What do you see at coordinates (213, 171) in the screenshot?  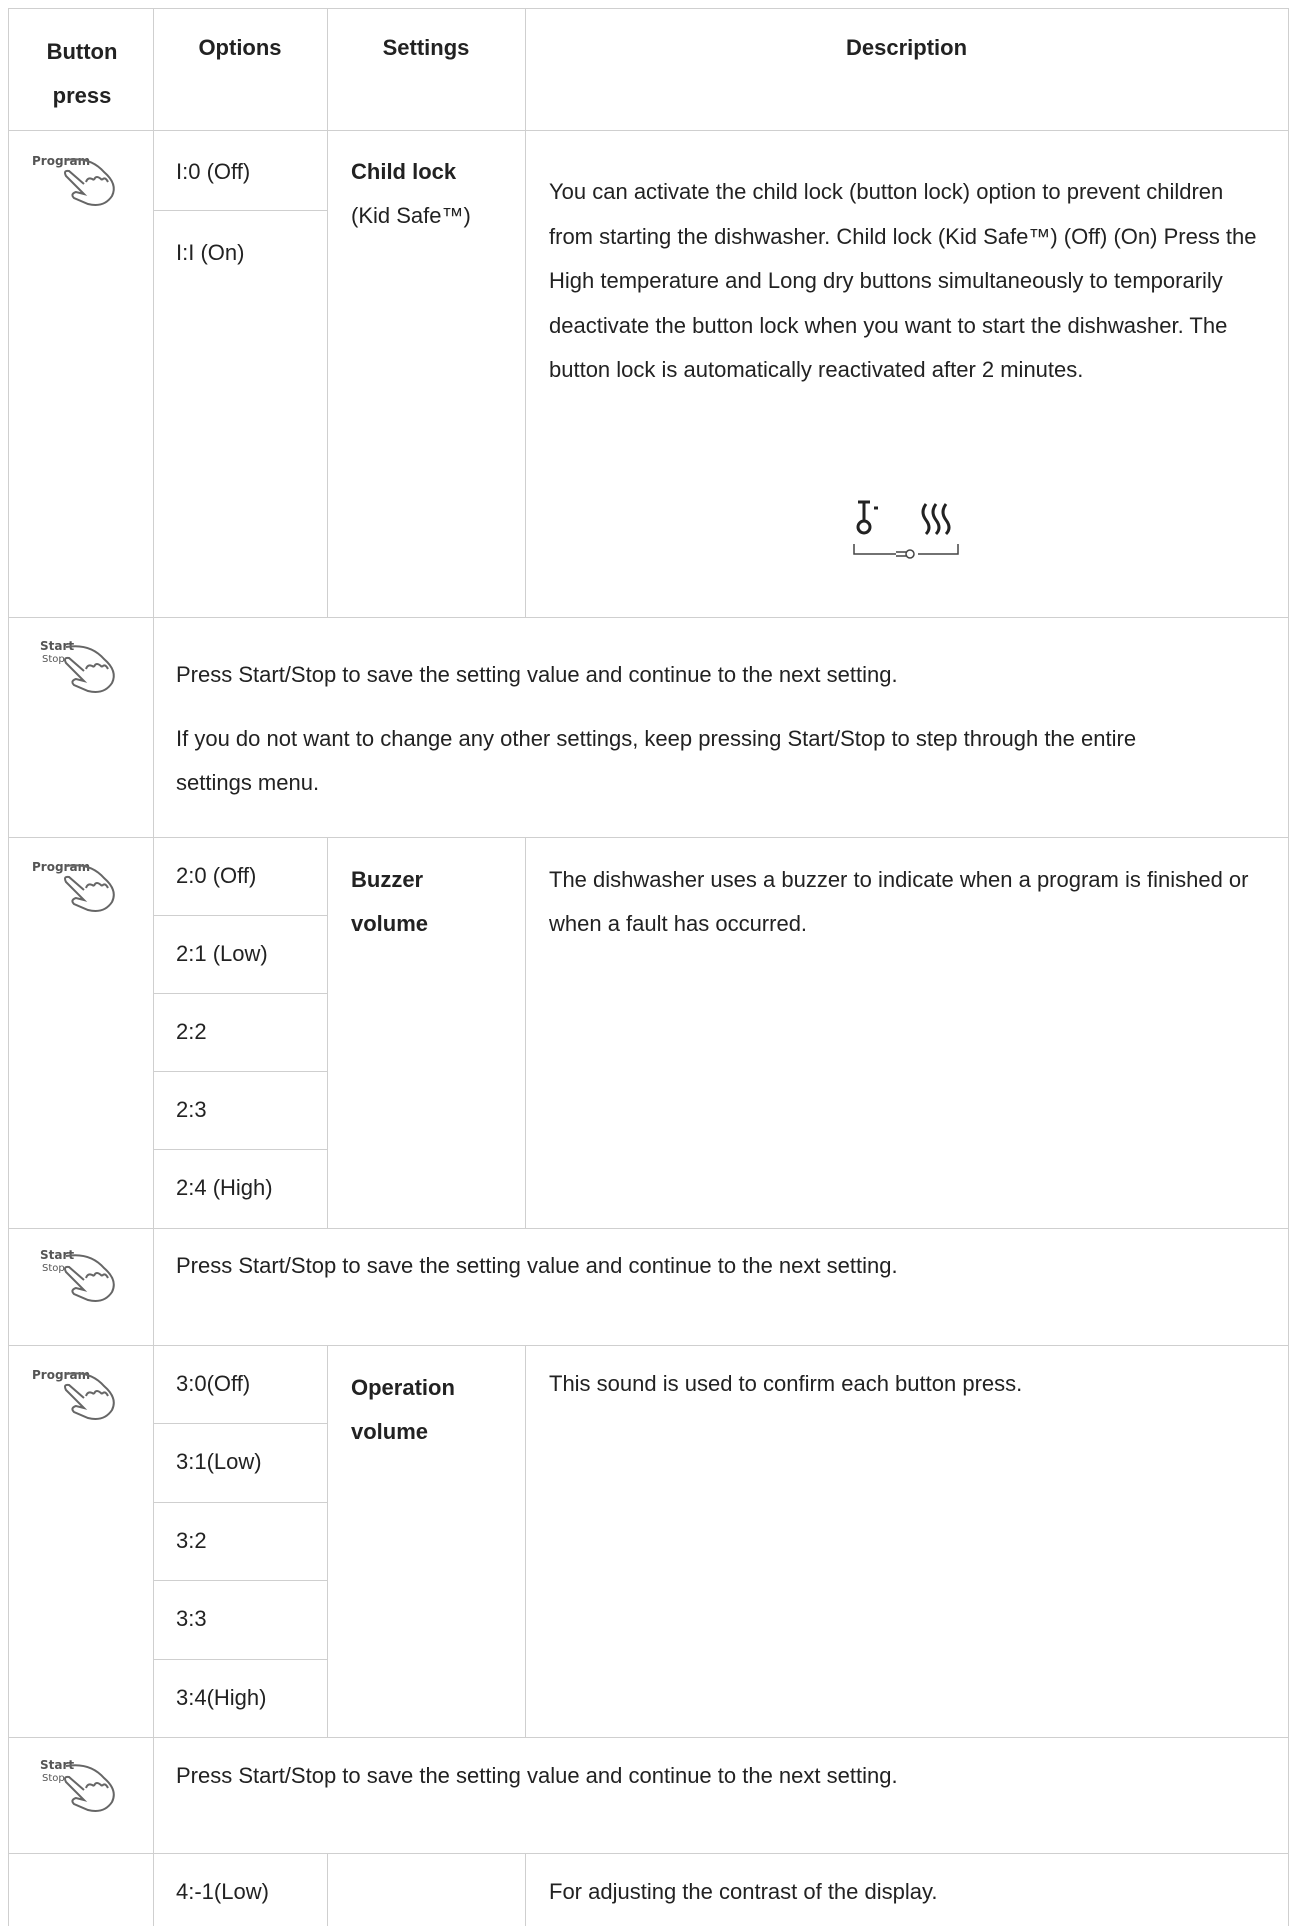 I see `option-child-lock-off: I:0 (Off)` at bounding box center [213, 171].